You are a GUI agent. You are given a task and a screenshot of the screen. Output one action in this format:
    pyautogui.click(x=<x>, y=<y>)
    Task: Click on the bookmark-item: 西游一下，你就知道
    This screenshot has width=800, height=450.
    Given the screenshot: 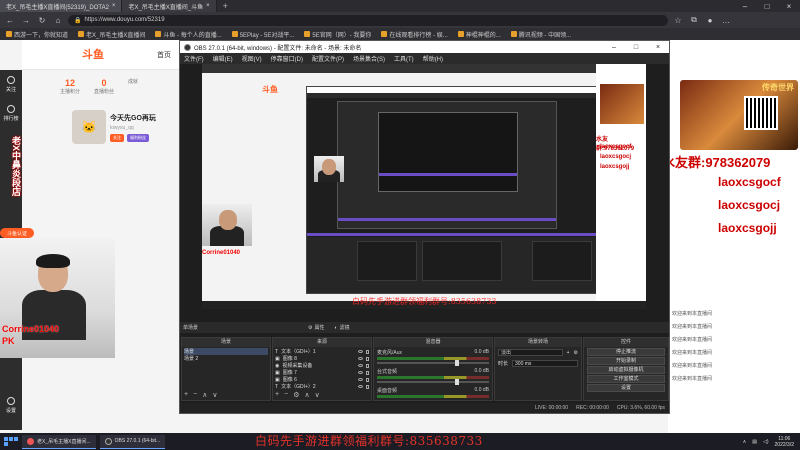 What is the action you would take?
    pyautogui.click(x=37, y=34)
    